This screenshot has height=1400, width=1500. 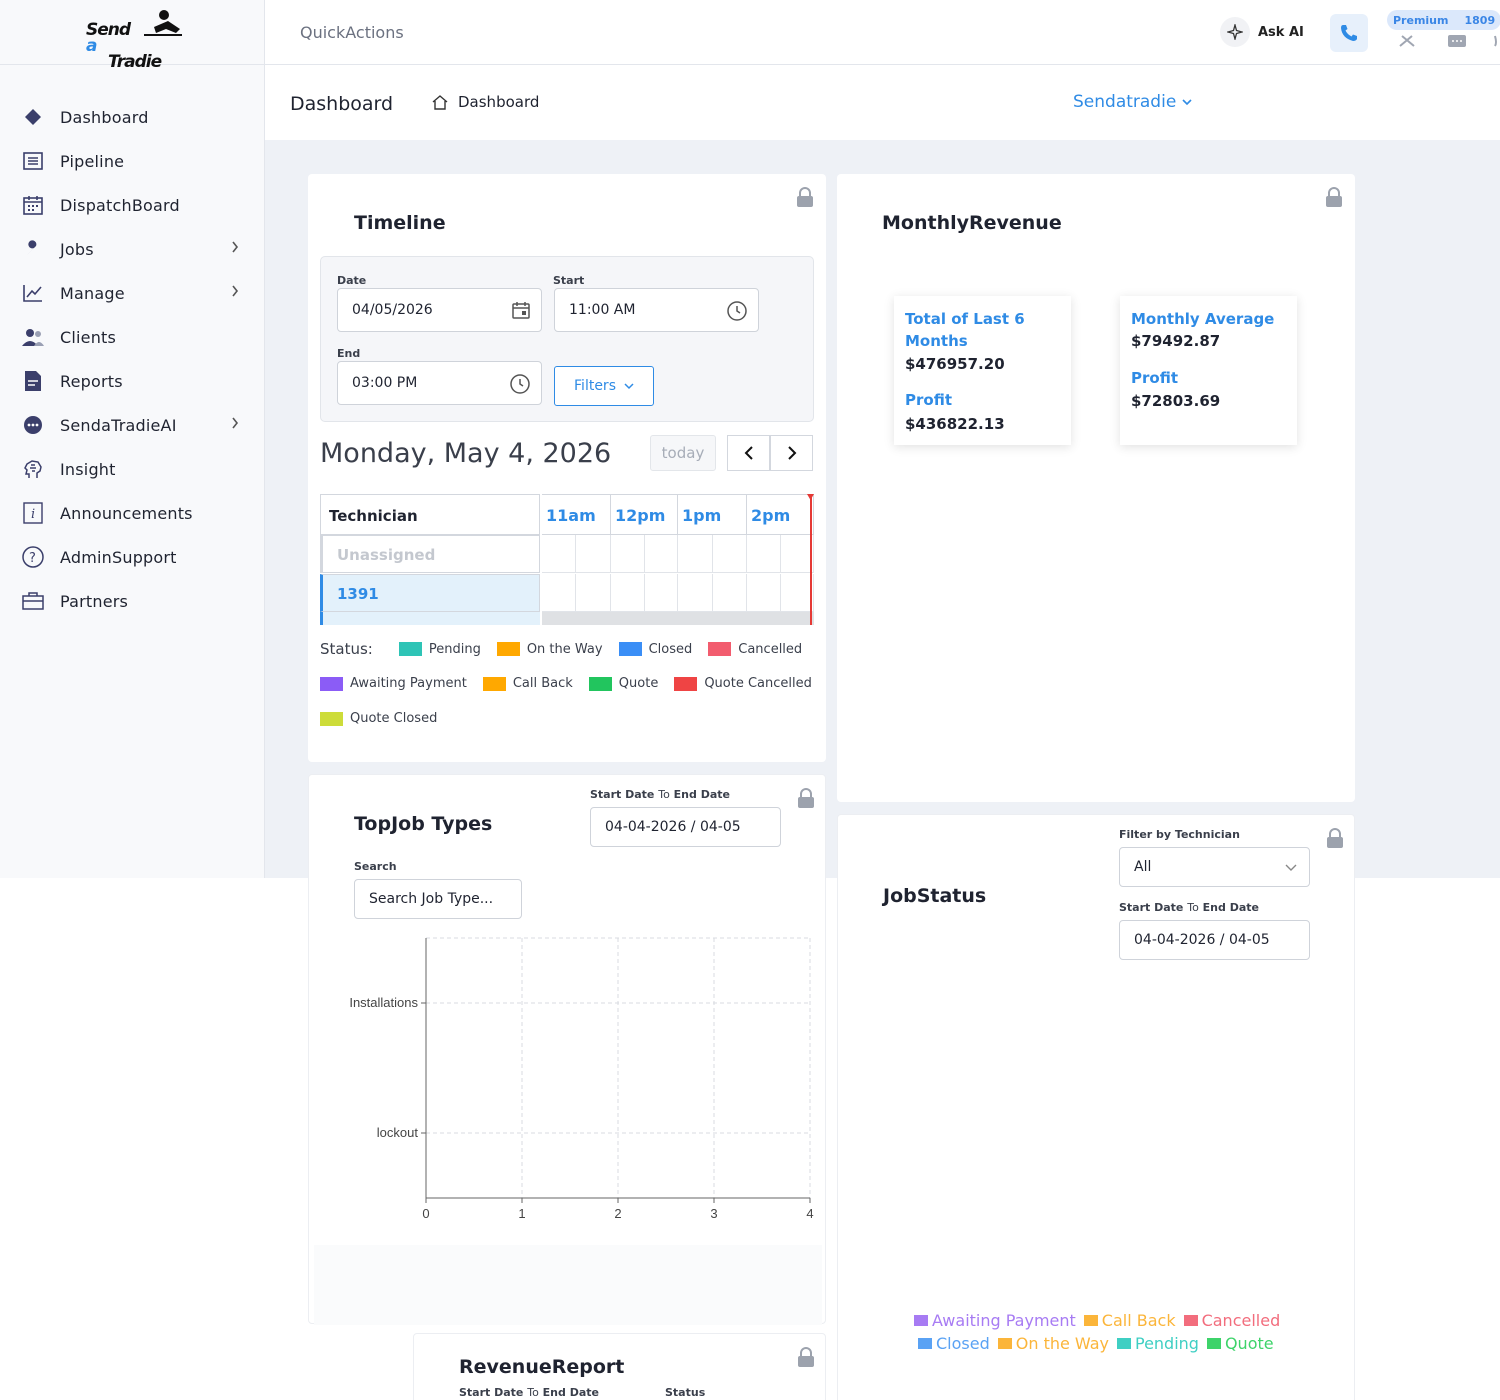 I want to click on end-time-input: 03:00 PM, so click(x=439, y=383).